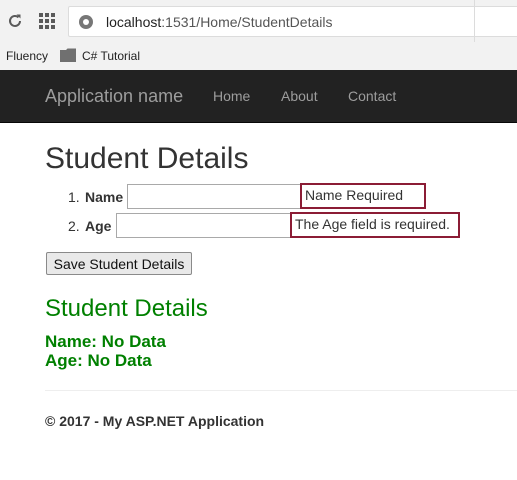  What do you see at coordinates (372, 96) in the screenshot?
I see `nav-contact: Contact` at bounding box center [372, 96].